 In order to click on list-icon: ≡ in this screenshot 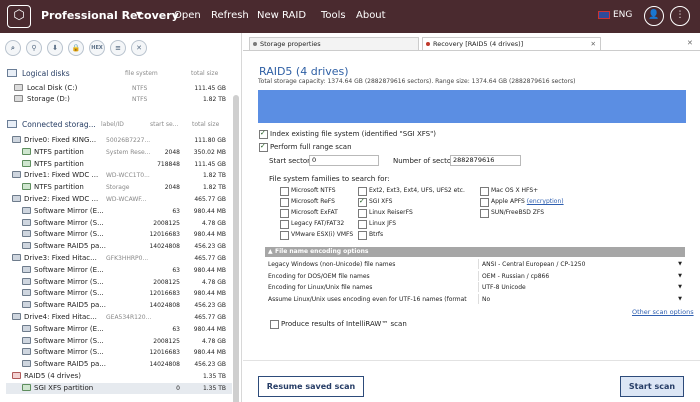, I will do `click(118, 48)`.